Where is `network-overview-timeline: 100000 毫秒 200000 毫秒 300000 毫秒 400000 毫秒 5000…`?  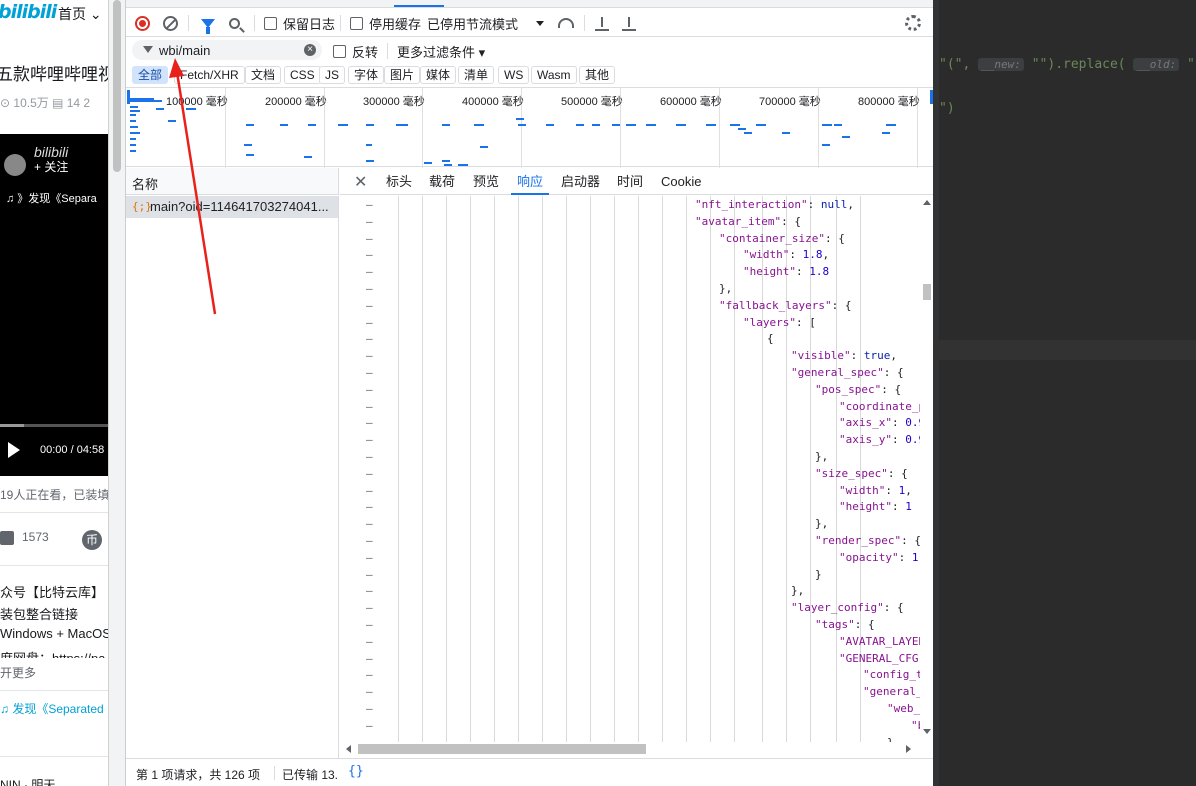
network-overview-timeline: 100000 毫秒 200000 毫秒 300000 毫秒 400000 毫秒 5000… is located at coordinates (530, 127).